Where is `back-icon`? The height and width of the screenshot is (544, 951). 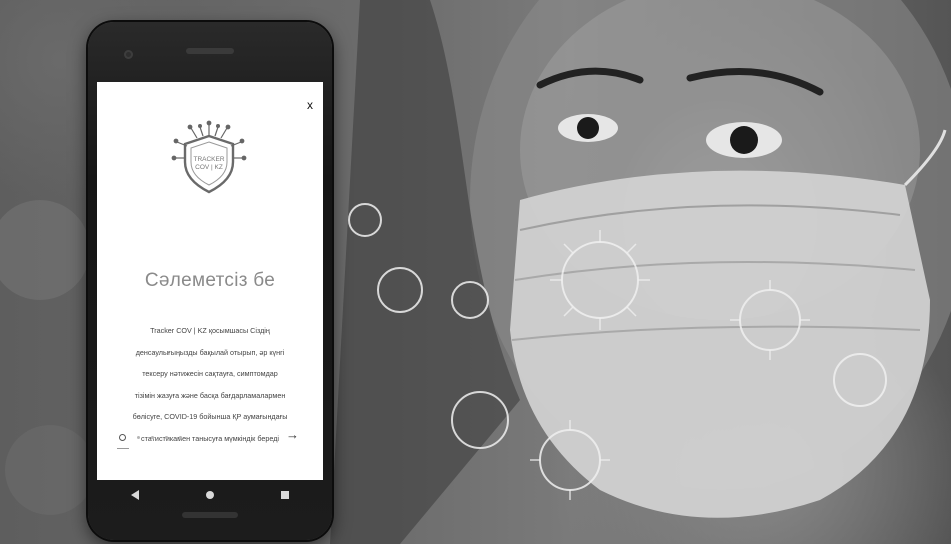 back-icon is located at coordinates (134, 495).